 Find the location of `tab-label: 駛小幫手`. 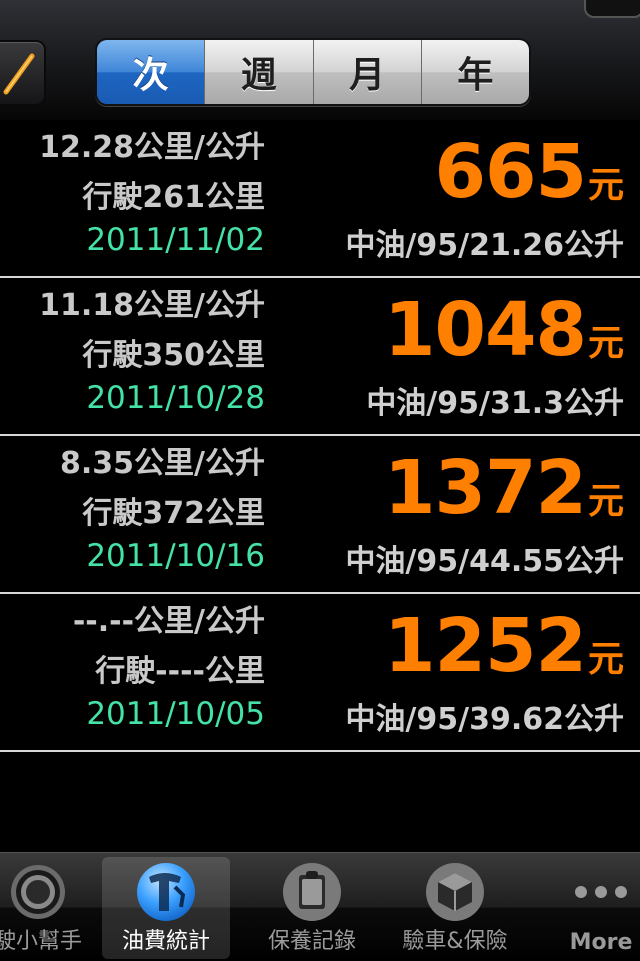

tab-label: 駛小幫手 is located at coordinates (41, 941).